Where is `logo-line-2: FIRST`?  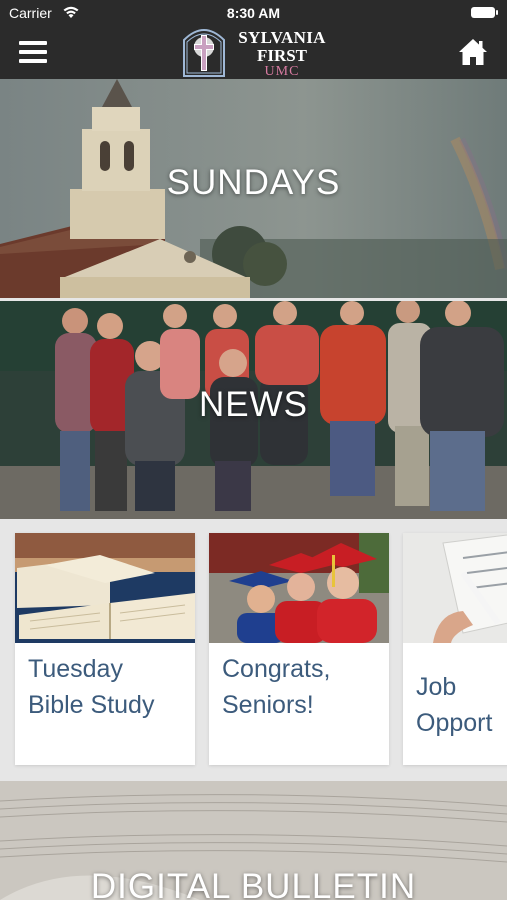
logo-line-2: FIRST is located at coordinates (282, 55).